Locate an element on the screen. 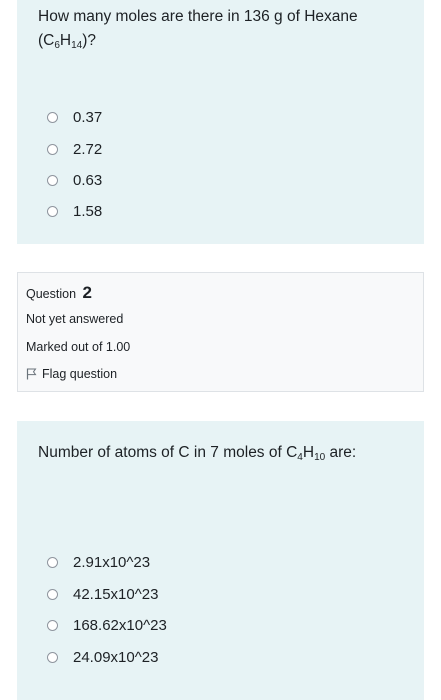 The width and height of the screenshot is (441, 700). answer-option-4: 1.58 is located at coordinates (74, 211).